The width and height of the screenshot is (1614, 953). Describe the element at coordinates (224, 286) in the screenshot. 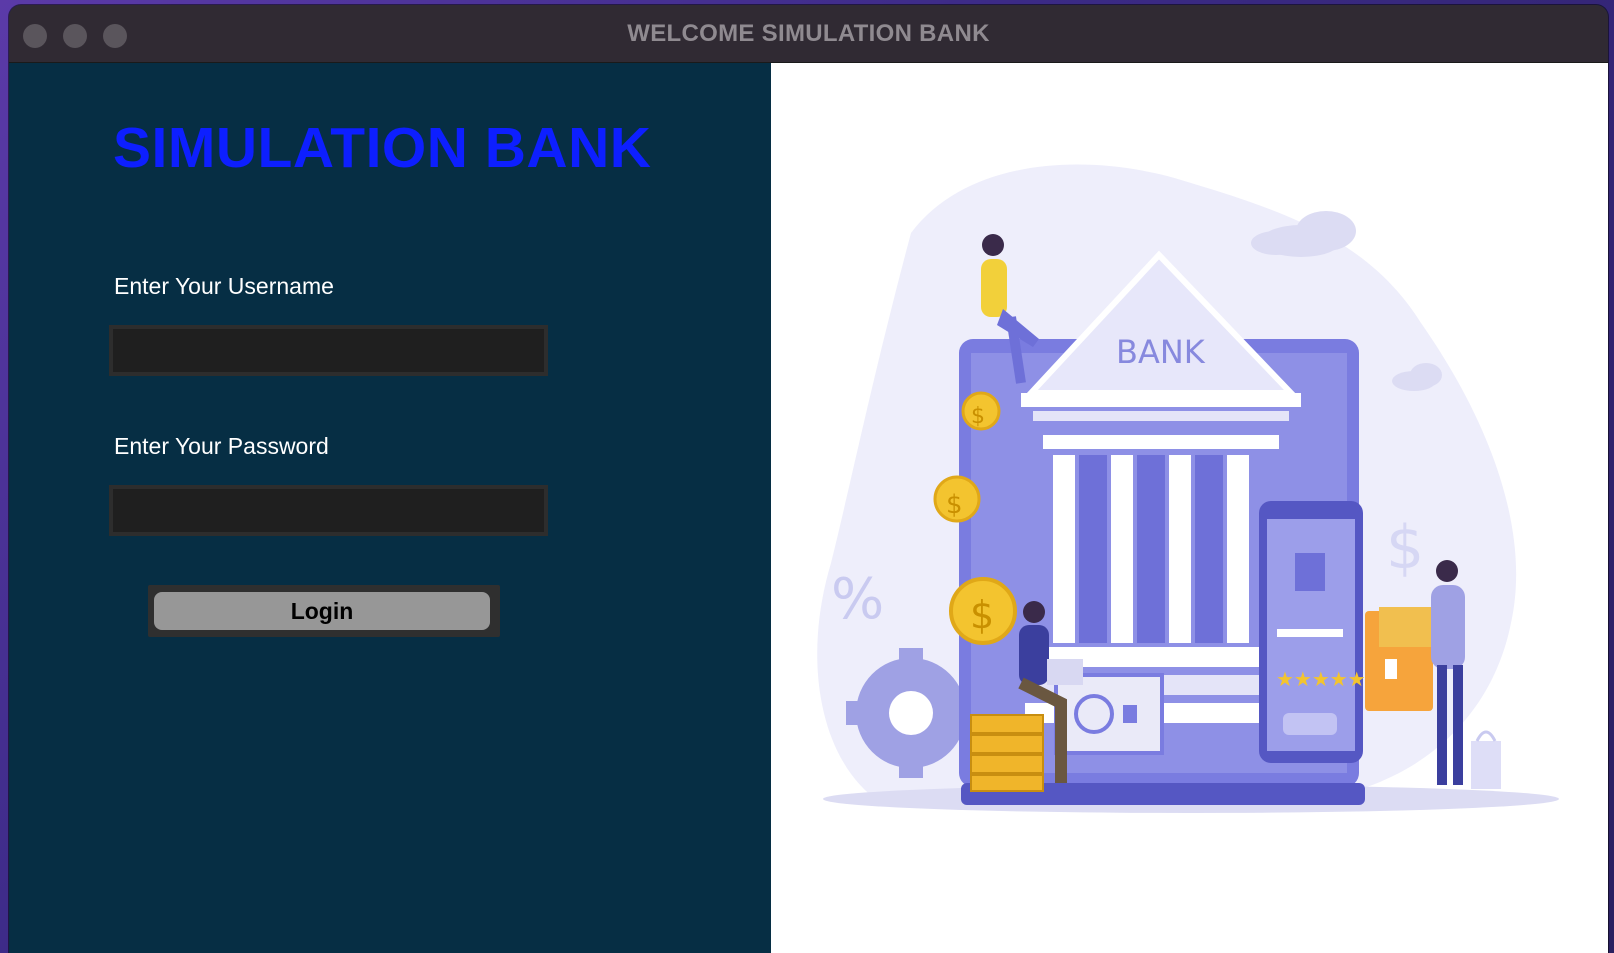

I see `username-label: Enter Your Username` at that location.